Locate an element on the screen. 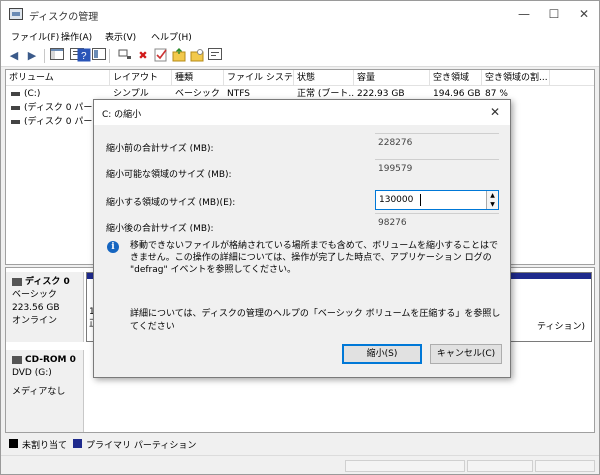 Image resolution: width=600 pixels, height=475 pixels. column-file-system: ファイル システム is located at coordinates (259, 78).